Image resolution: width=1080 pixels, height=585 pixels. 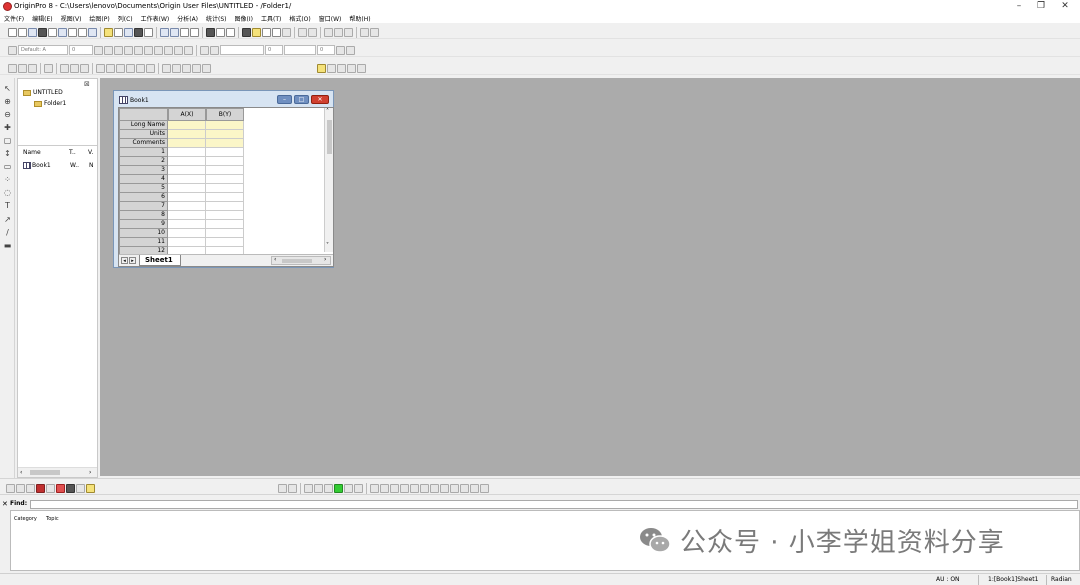 What do you see at coordinates (30, 488) in the screenshot?
I see `line-symbol-plot-icon` at bounding box center [30, 488].